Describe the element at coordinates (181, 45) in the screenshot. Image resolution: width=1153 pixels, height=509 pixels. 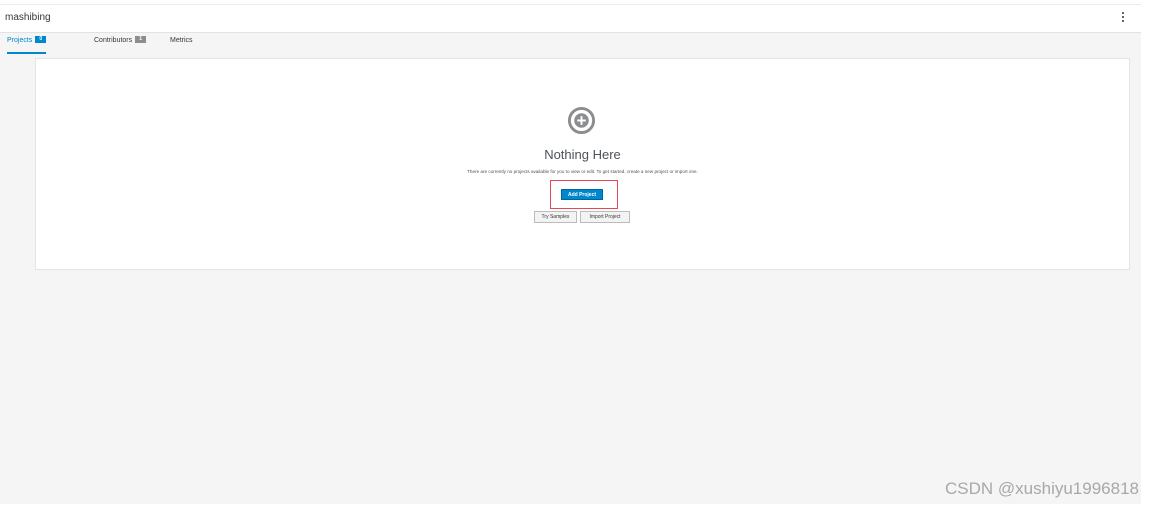
I see `tab-metrics: Metrics` at that location.